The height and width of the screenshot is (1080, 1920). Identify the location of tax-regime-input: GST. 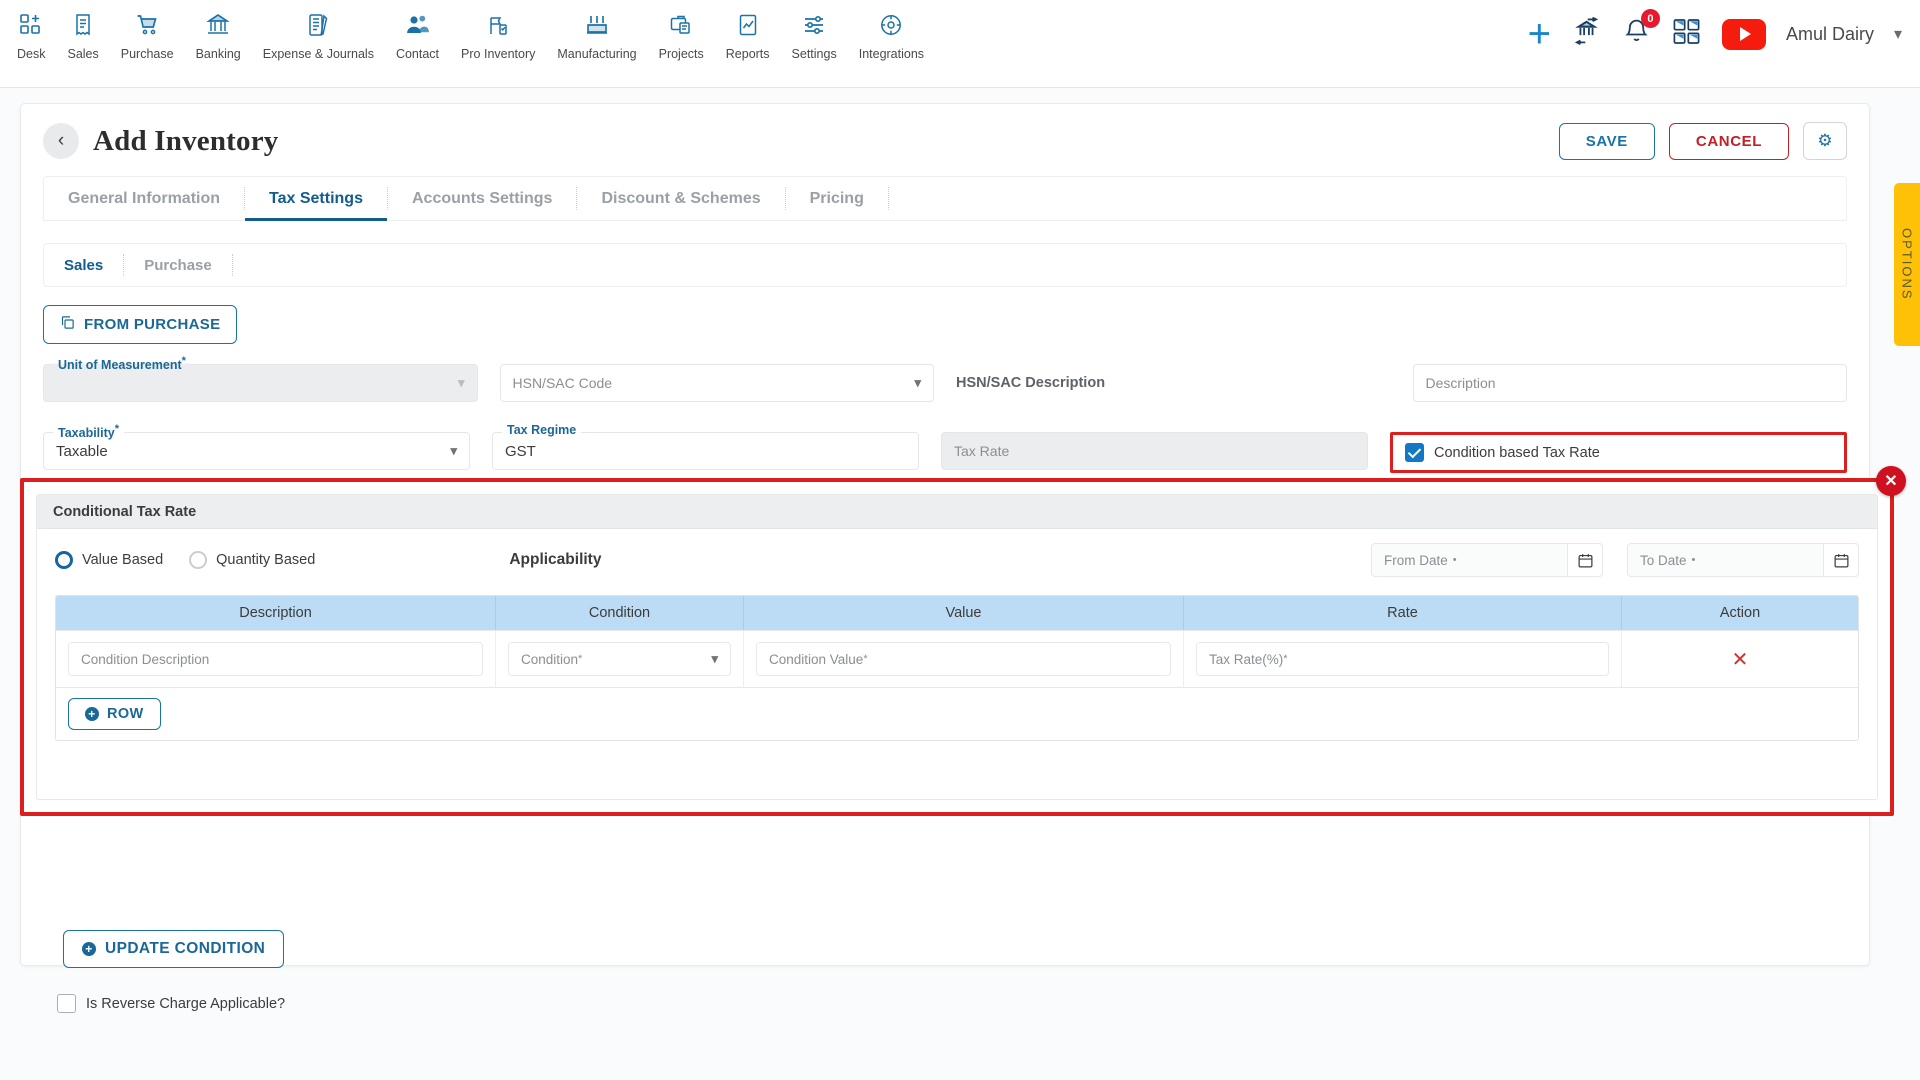
(705, 451).